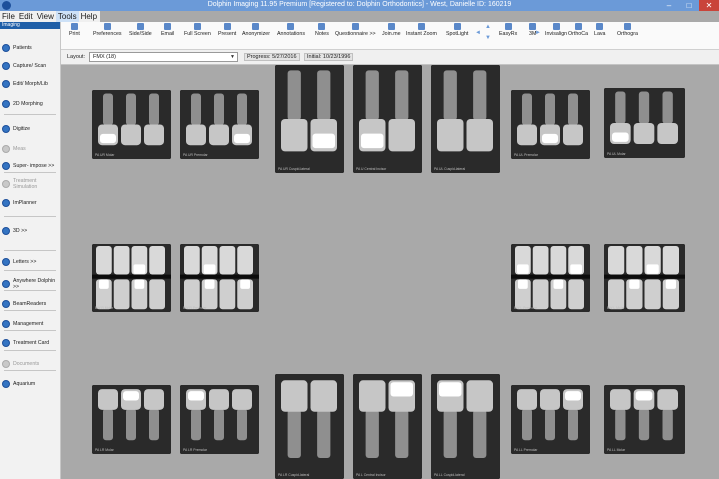 This screenshot has height=479, width=719. What do you see at coordinates (89, 16) in the screenshot?
I see `menu-help: Help` at bounding box center [89, 16].